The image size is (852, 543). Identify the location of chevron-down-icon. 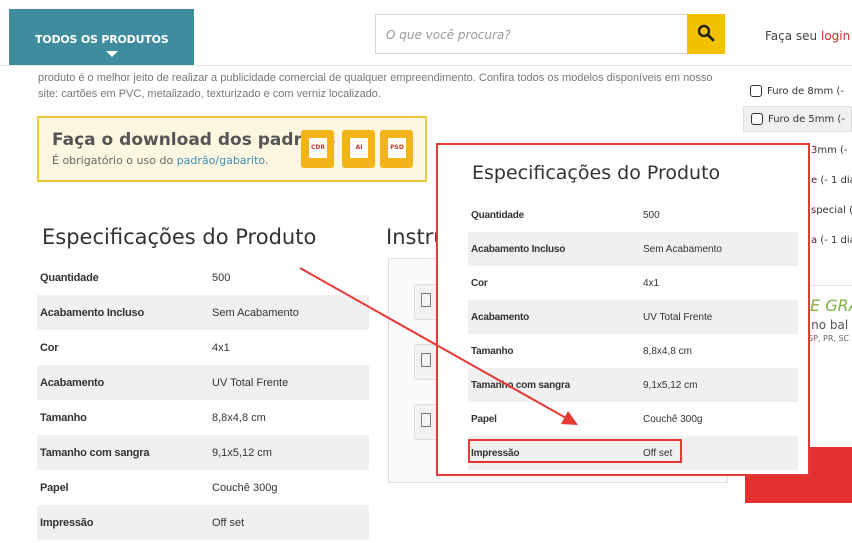
(112, 54).